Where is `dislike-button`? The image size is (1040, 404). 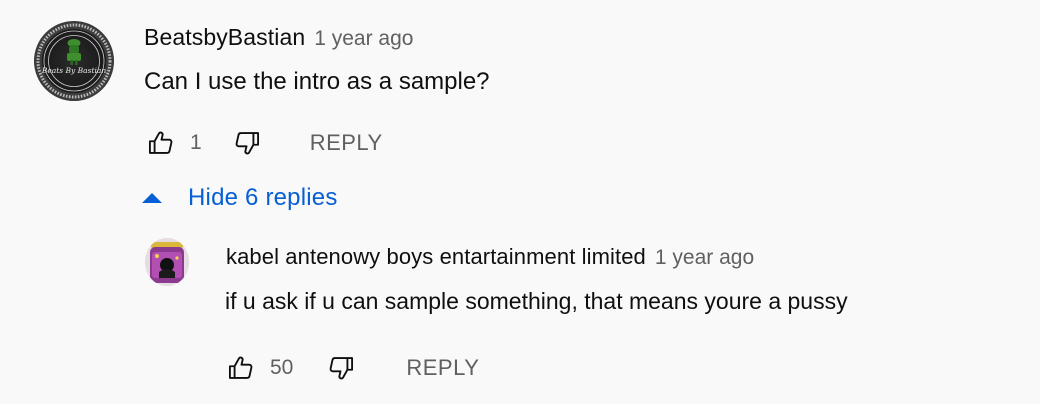
dislike-button is located at coordinates (247, 143).